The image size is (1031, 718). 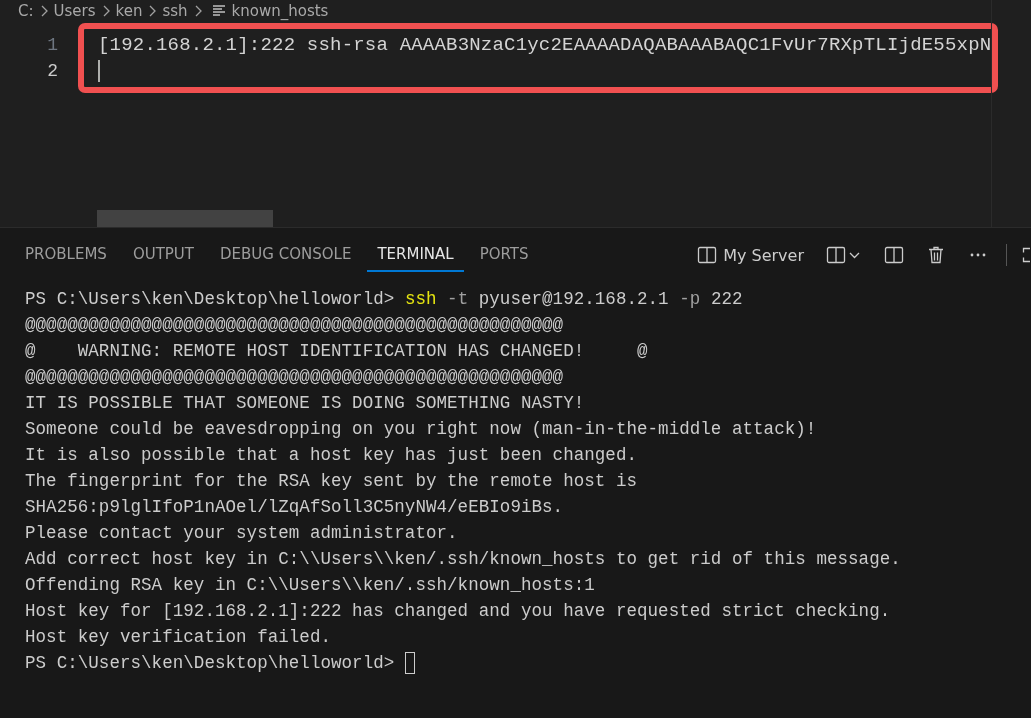 I want to click on terminal-line: Someone could be eavesdropping on you right now (man-in-the-middle attack)!, so click(x=421, y=429).